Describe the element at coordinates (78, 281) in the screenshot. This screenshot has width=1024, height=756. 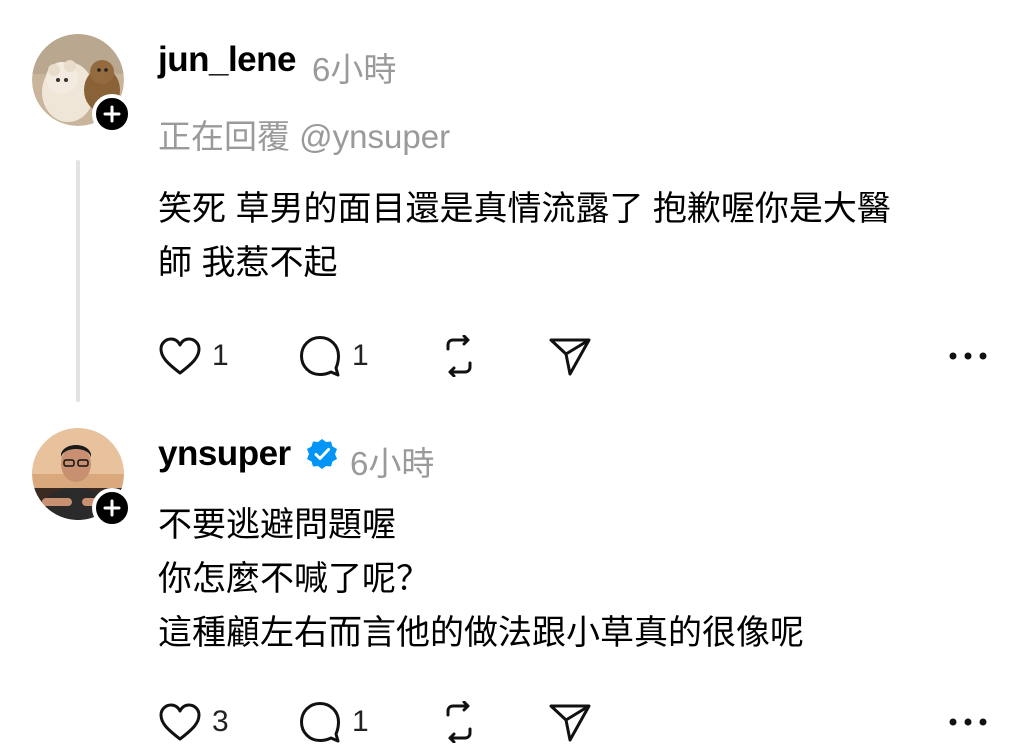
I see `thread-line` at that location.